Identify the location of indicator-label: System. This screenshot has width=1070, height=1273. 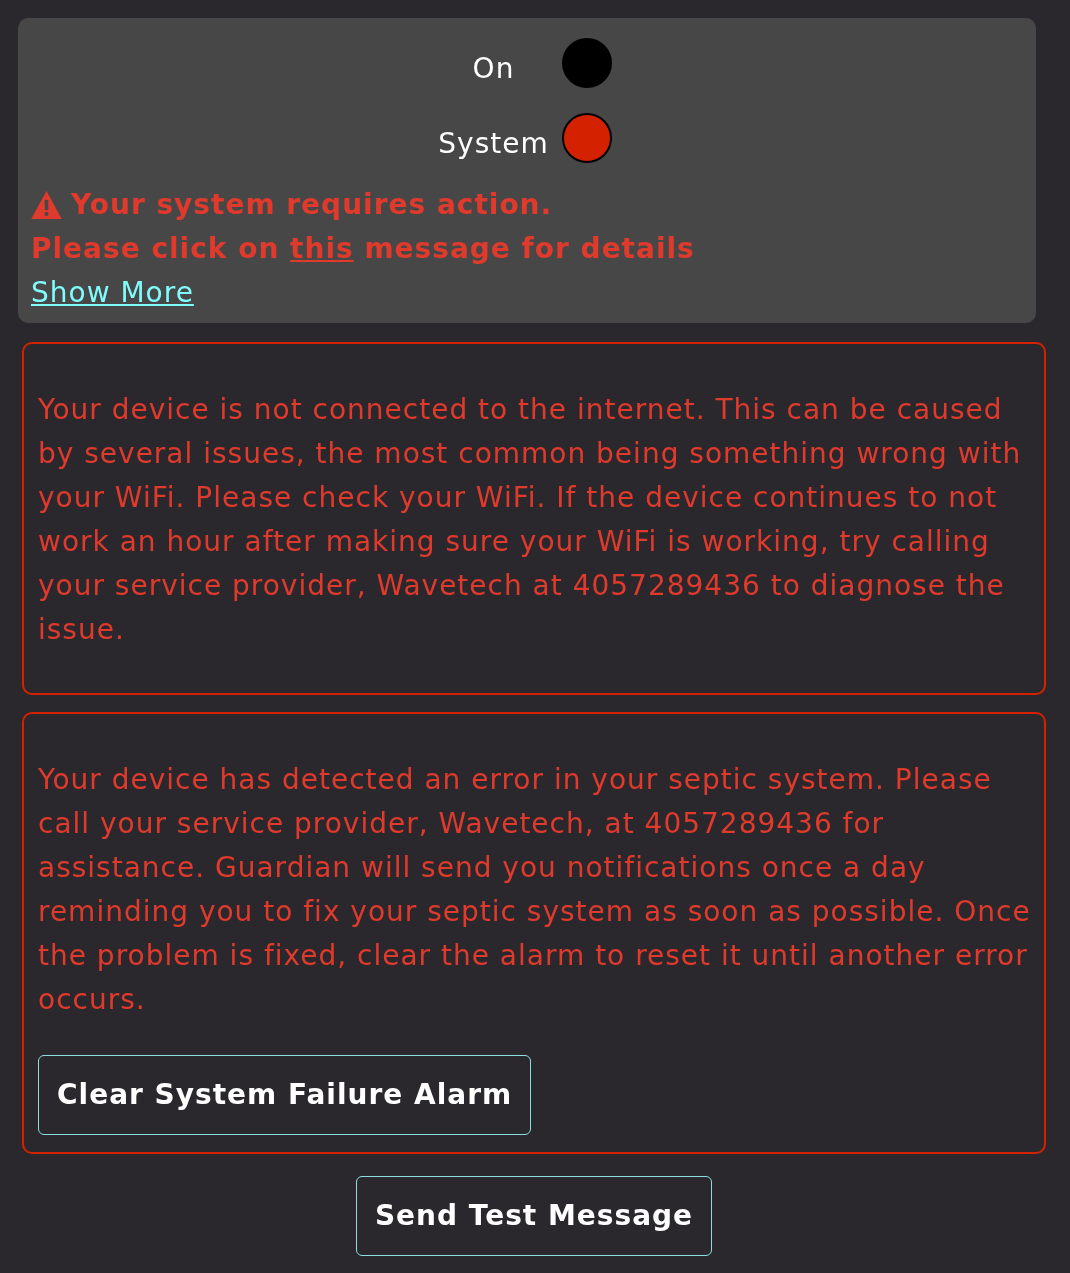
(493, 144).